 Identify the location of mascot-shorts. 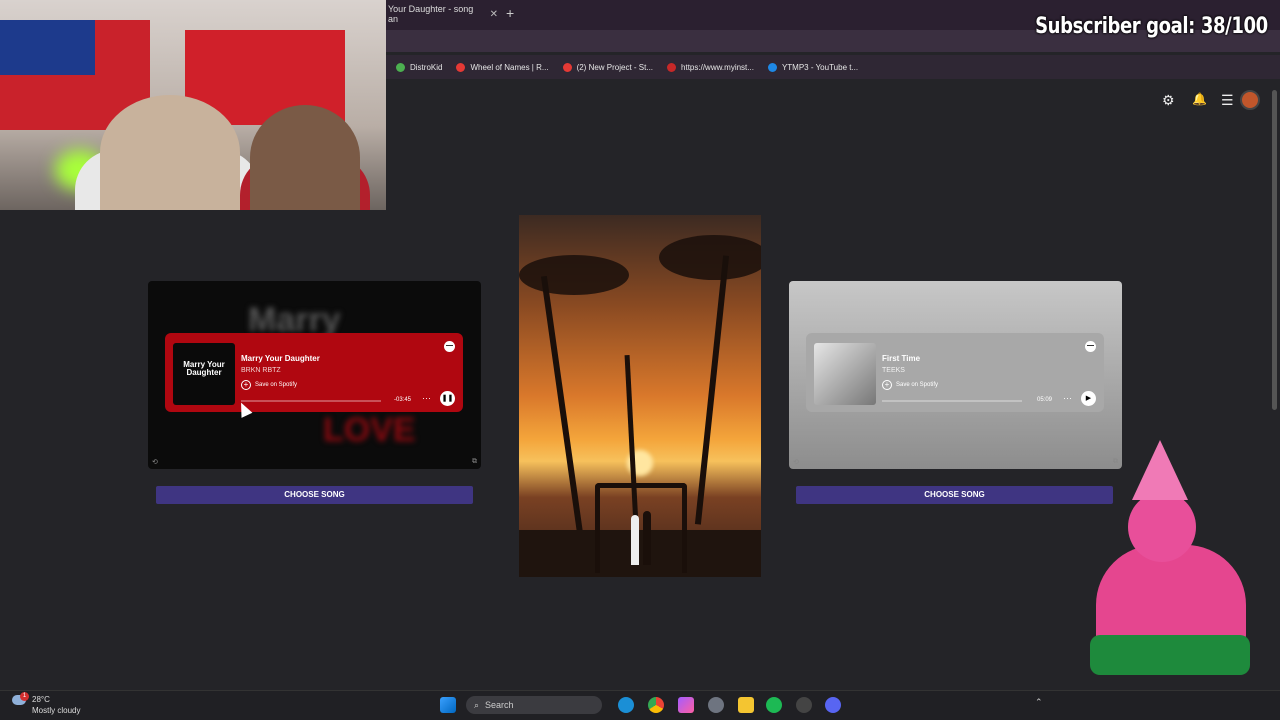
(1170, 655).